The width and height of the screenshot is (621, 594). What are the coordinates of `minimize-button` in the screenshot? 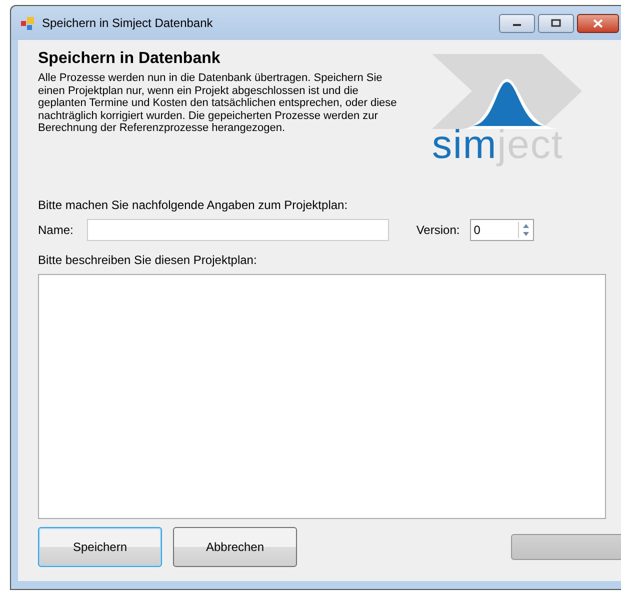 It's located at (517, 23).